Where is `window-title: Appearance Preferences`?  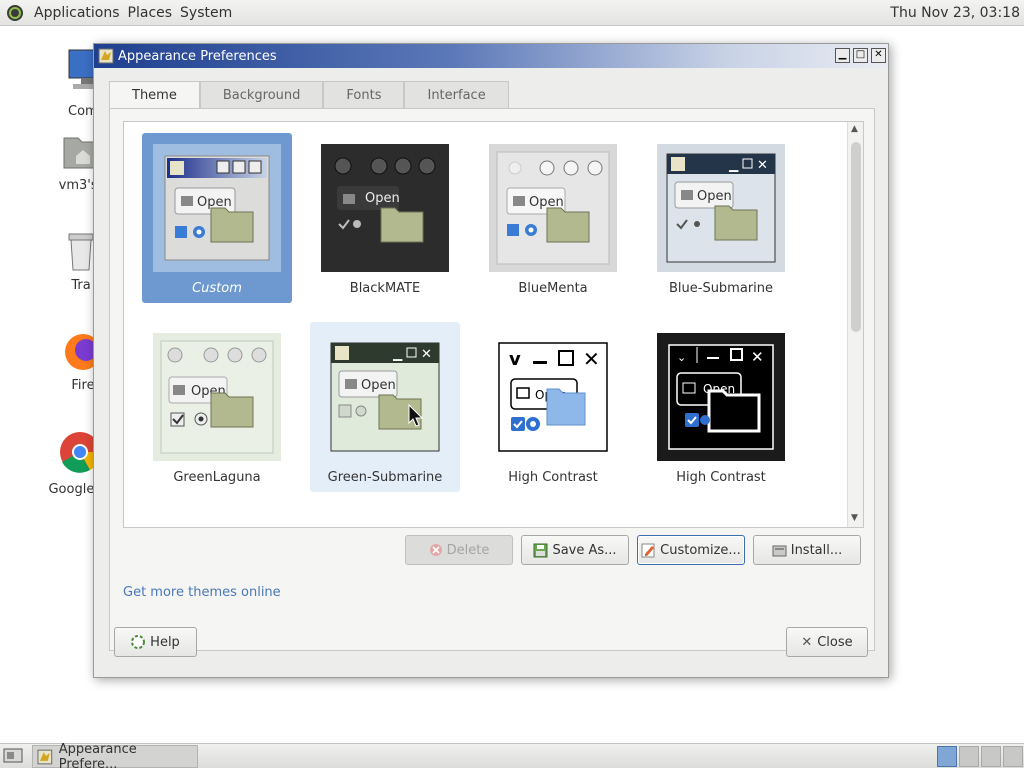 window-title: Appearance Preferences is located at coordinates (197, 56).